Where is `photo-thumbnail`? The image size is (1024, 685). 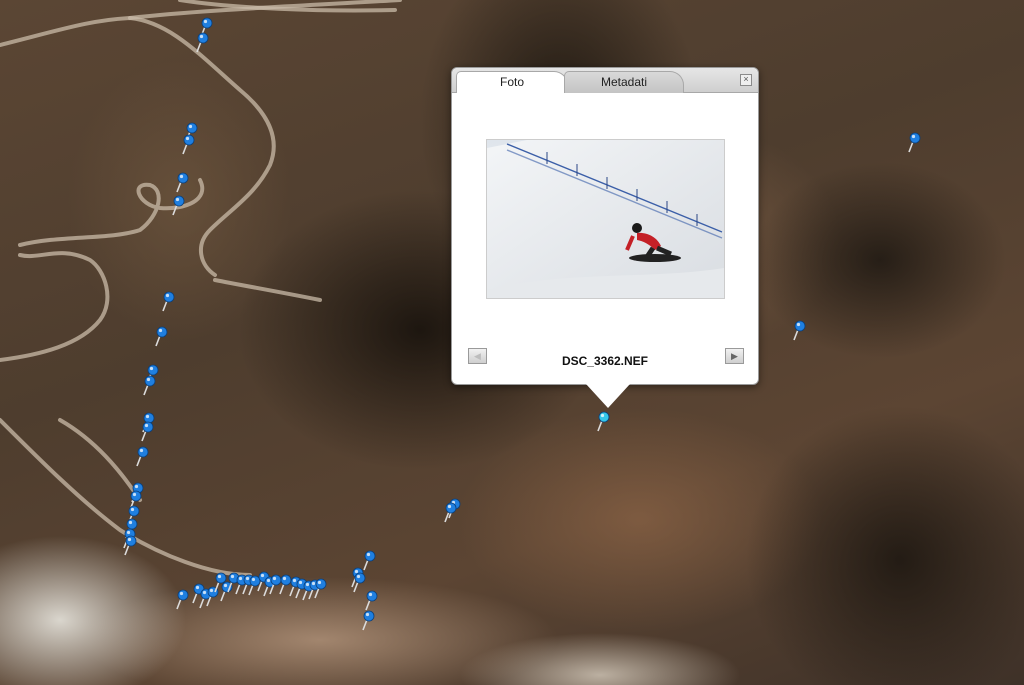 photo-thumbnail is located at coordinates (605, 219).